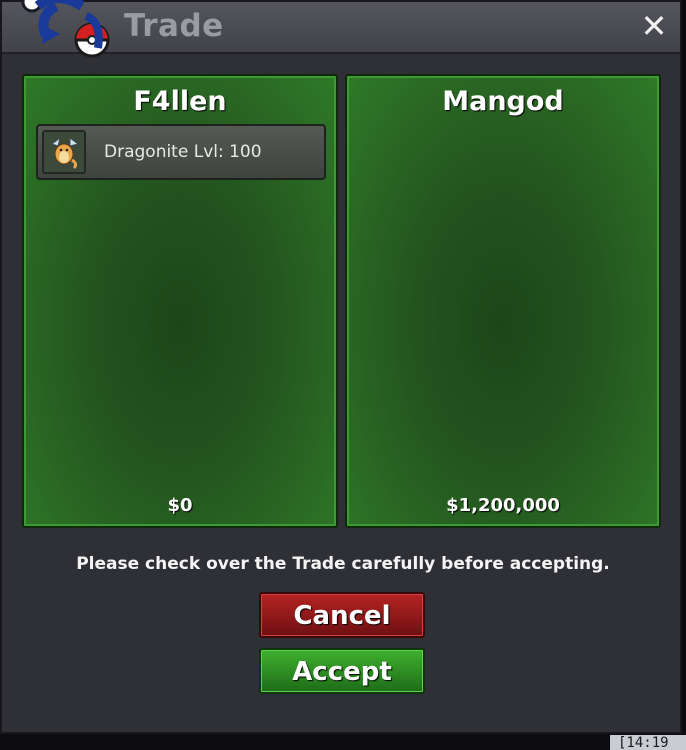 This screenshot has width=686, height=750. I want to click on offer-item-label: Dragonite Lvl: 100, so click(183, 152).